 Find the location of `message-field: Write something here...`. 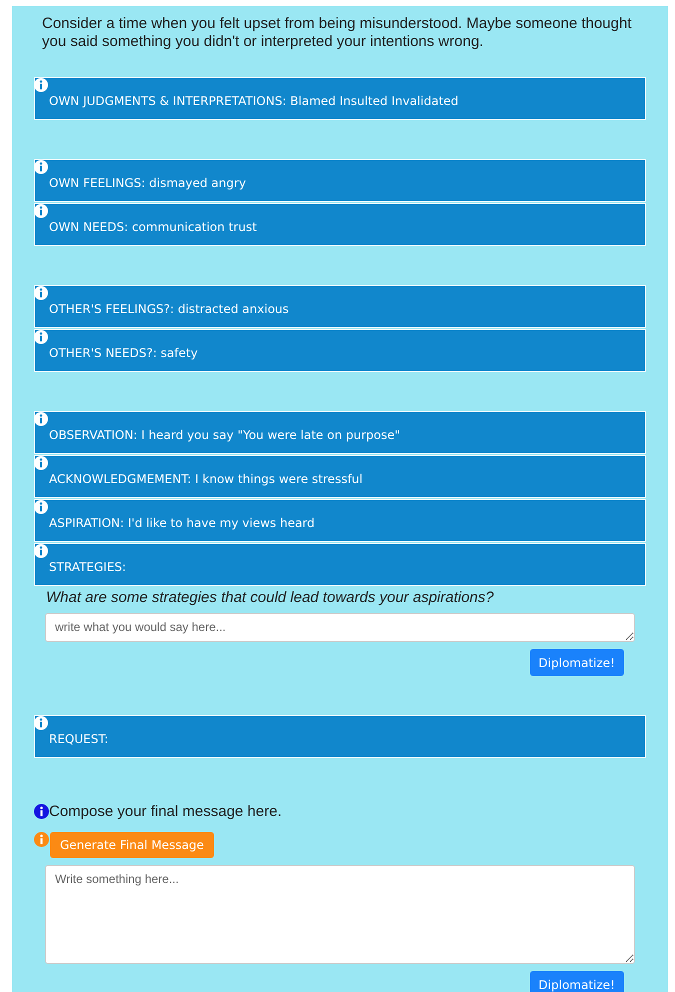

message-field: Write something here... is located at coordinates (340, 914).